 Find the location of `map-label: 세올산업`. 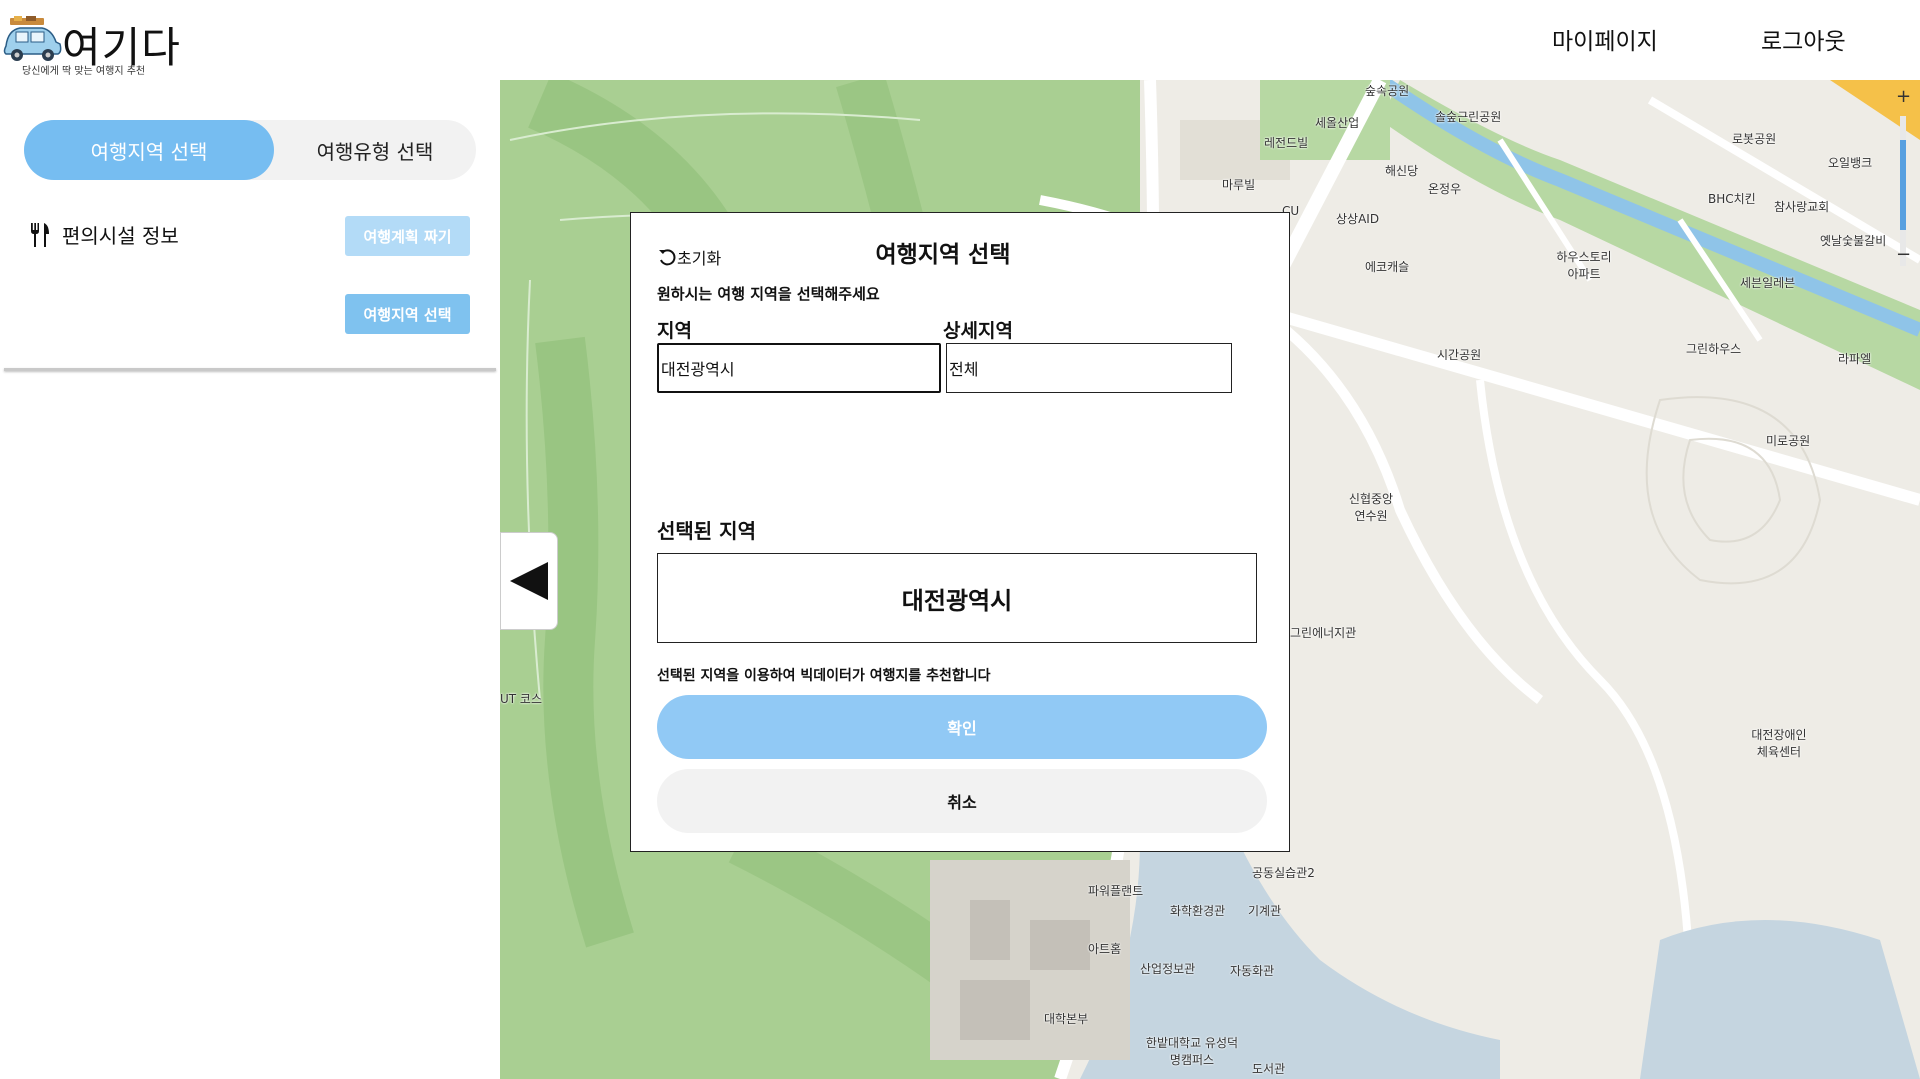

map-label: 세올산업 is located at coordinates (1337, 123).